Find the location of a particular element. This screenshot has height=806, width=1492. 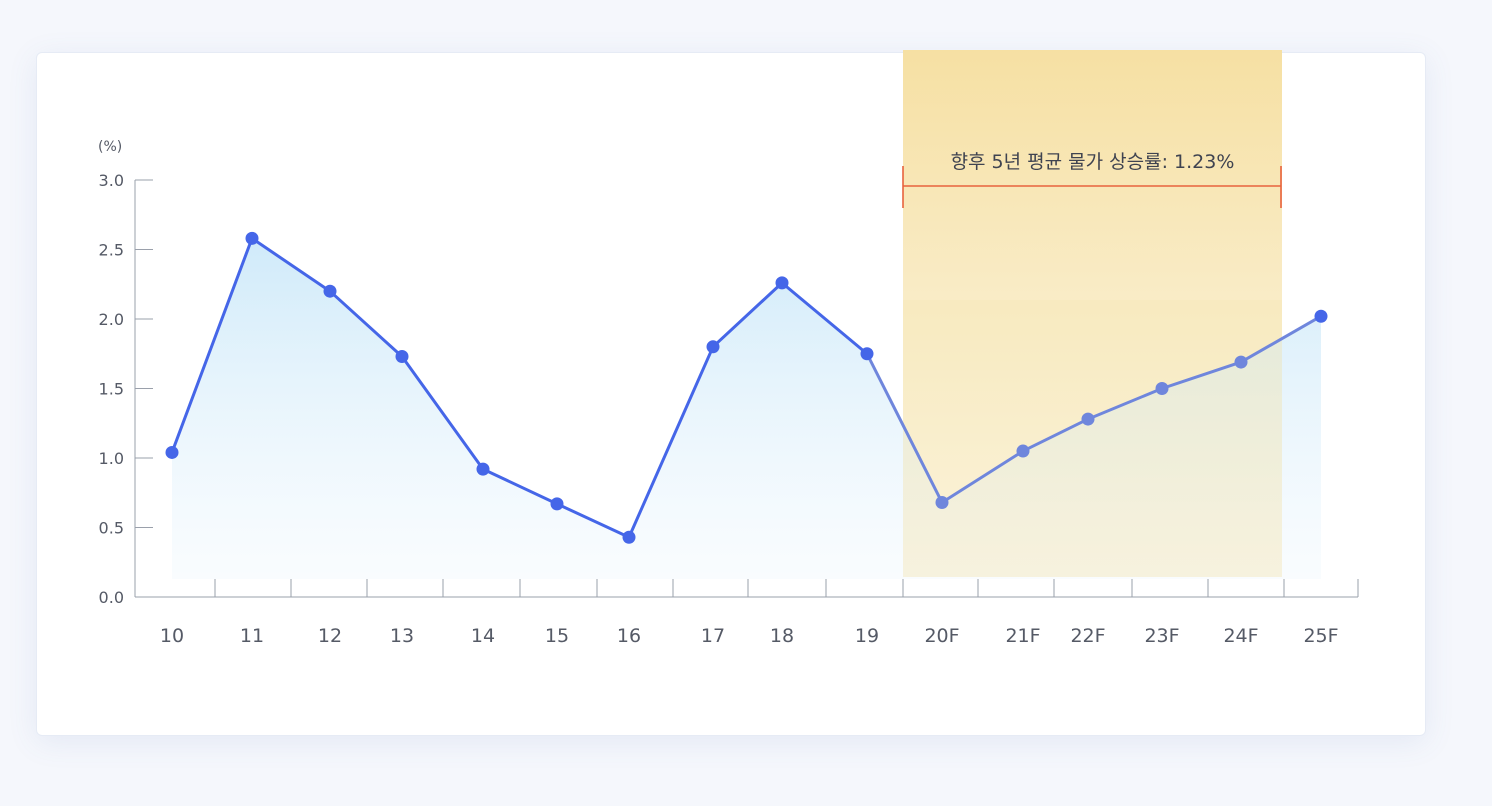

x-tick-label: 21F is located at coordinates (1022, 636).